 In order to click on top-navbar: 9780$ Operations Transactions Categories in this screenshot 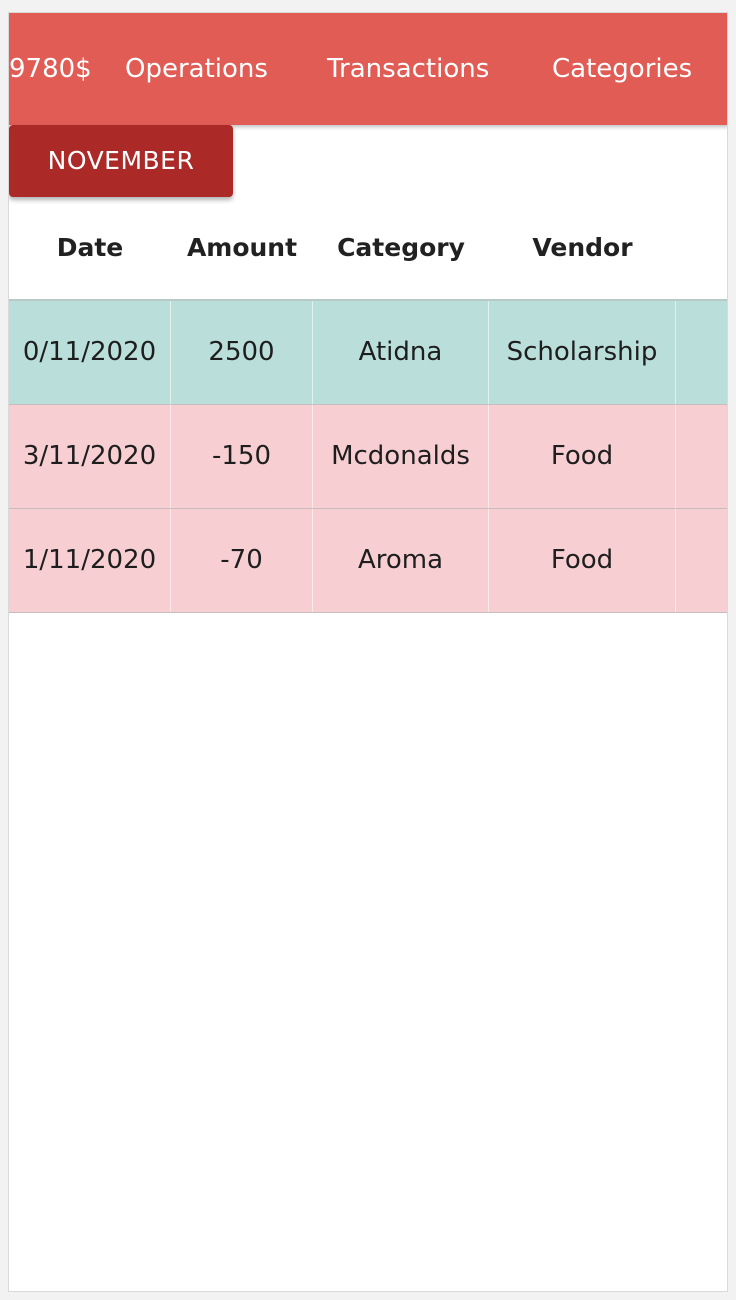, I will do `click(368, 69)`.